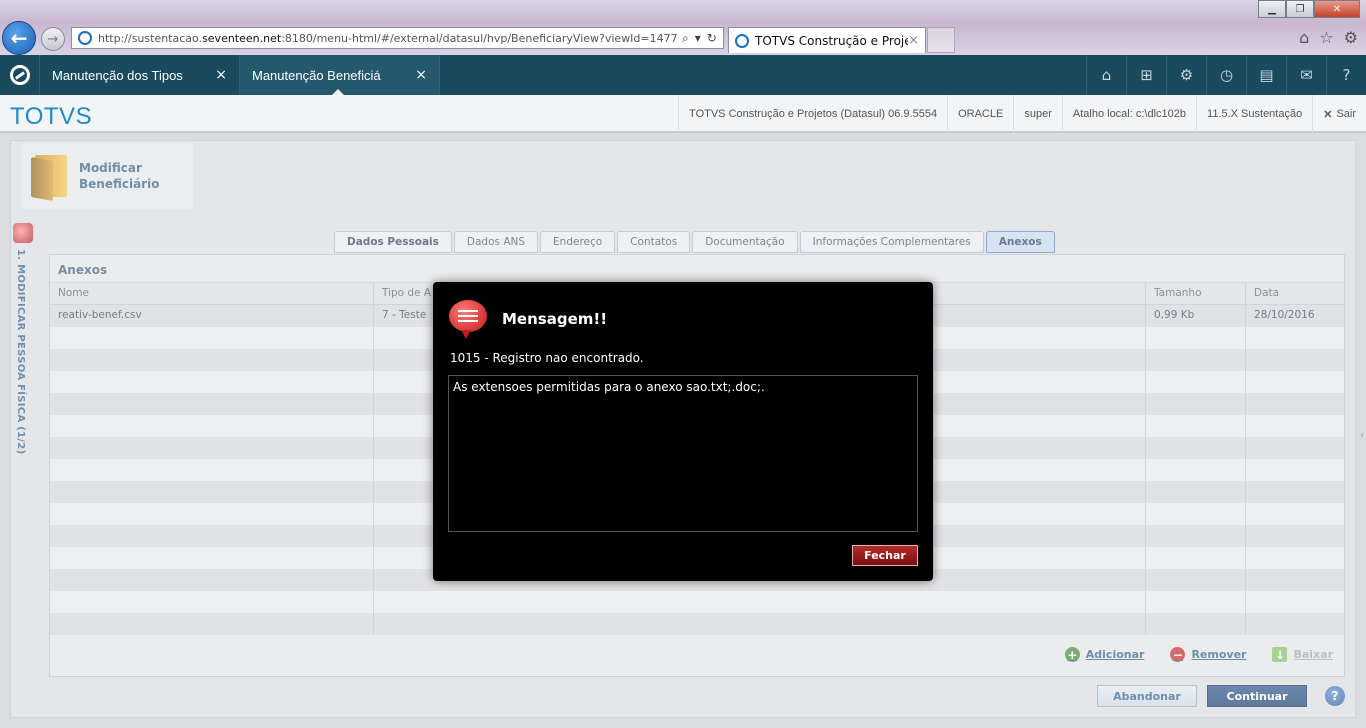  I want to click on site-favicon-icon, so click(85, 38).